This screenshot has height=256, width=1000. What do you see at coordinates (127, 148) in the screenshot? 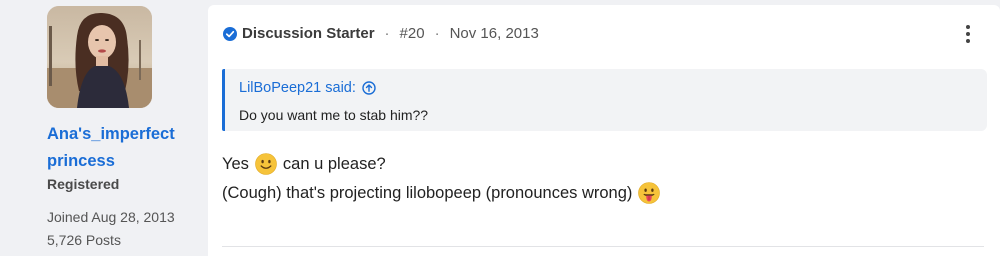
I see `username-link: Ana's_imperfect princess` at bounding box center [127, 148].